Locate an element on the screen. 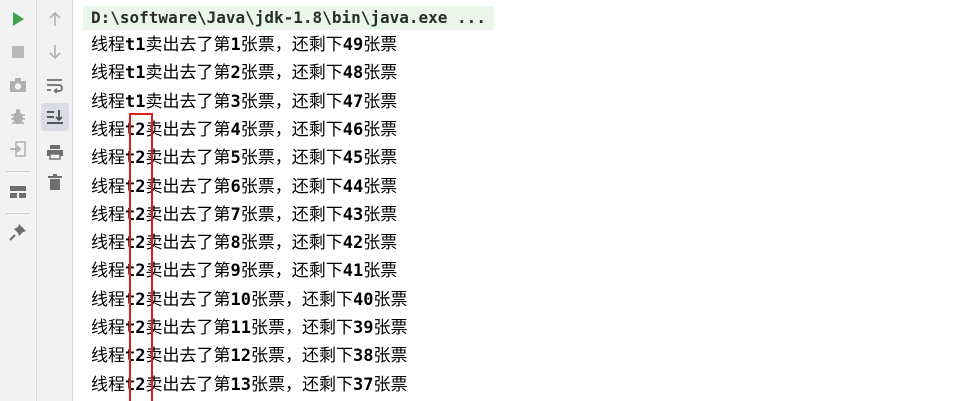  run-icon is located at coordinates (18, 19).